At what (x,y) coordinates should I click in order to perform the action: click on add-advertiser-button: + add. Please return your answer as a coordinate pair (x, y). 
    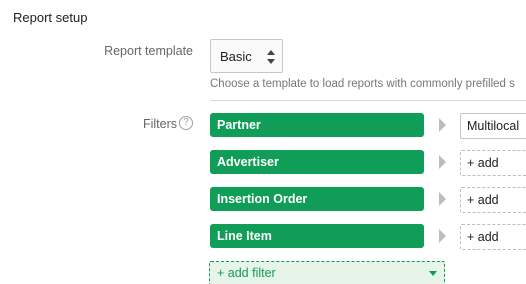
    Looking at the image, I should click on (493, 163).